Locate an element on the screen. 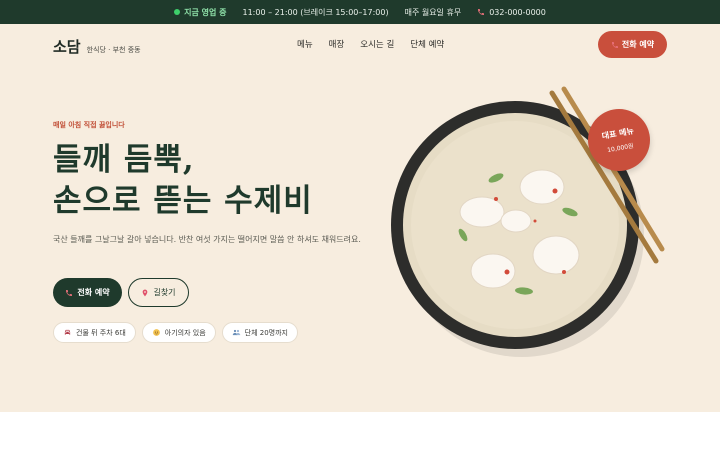 The height and width of the screenshot is (450, 720). map-pin-icon is located at coordinates (145, 292).